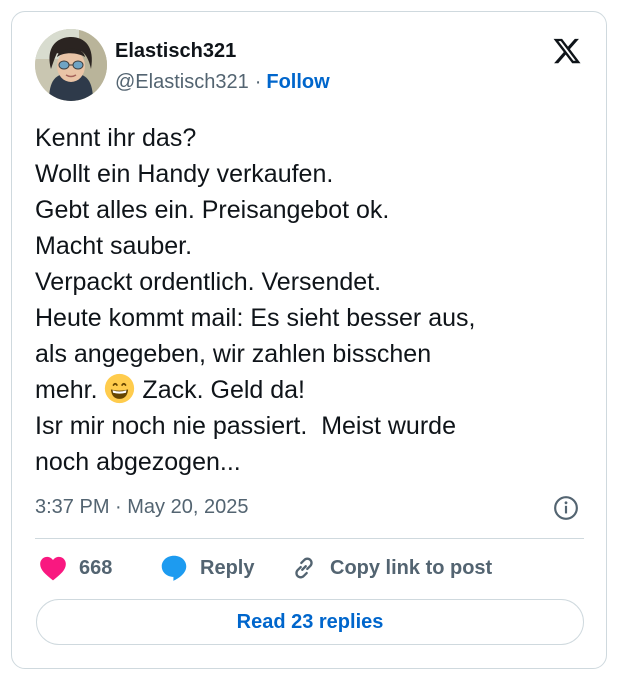 This screenshot has width=620, height=682. I want to click on avatar-photo, so click(71, 65).